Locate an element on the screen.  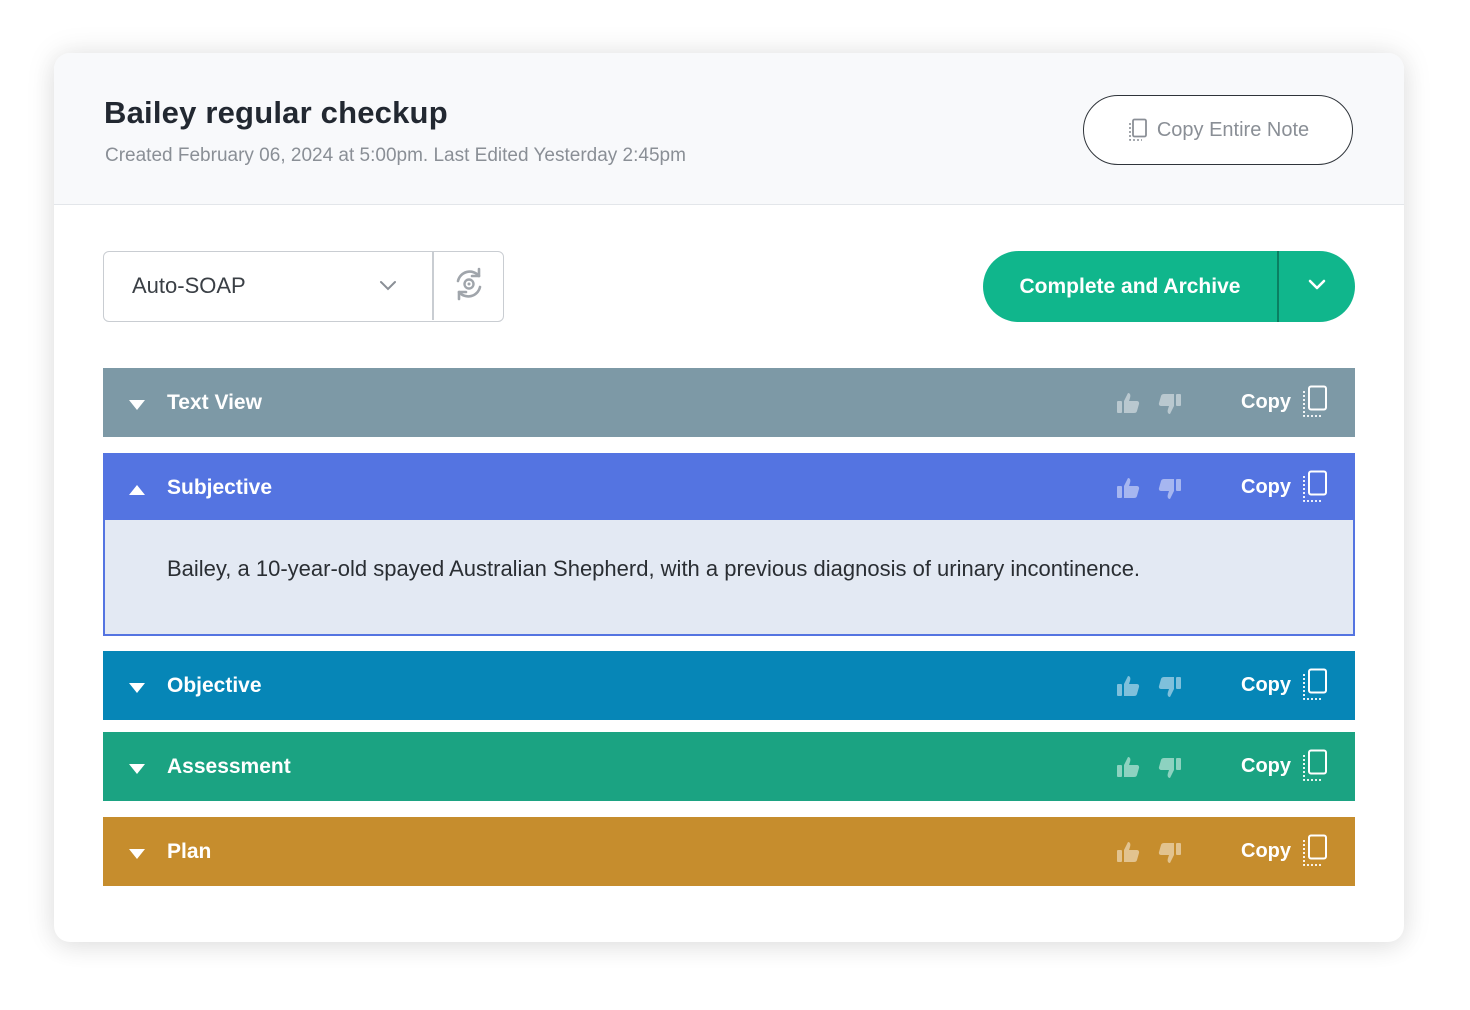
section-plan: Plan Copy is located at coordinates (729, 851).